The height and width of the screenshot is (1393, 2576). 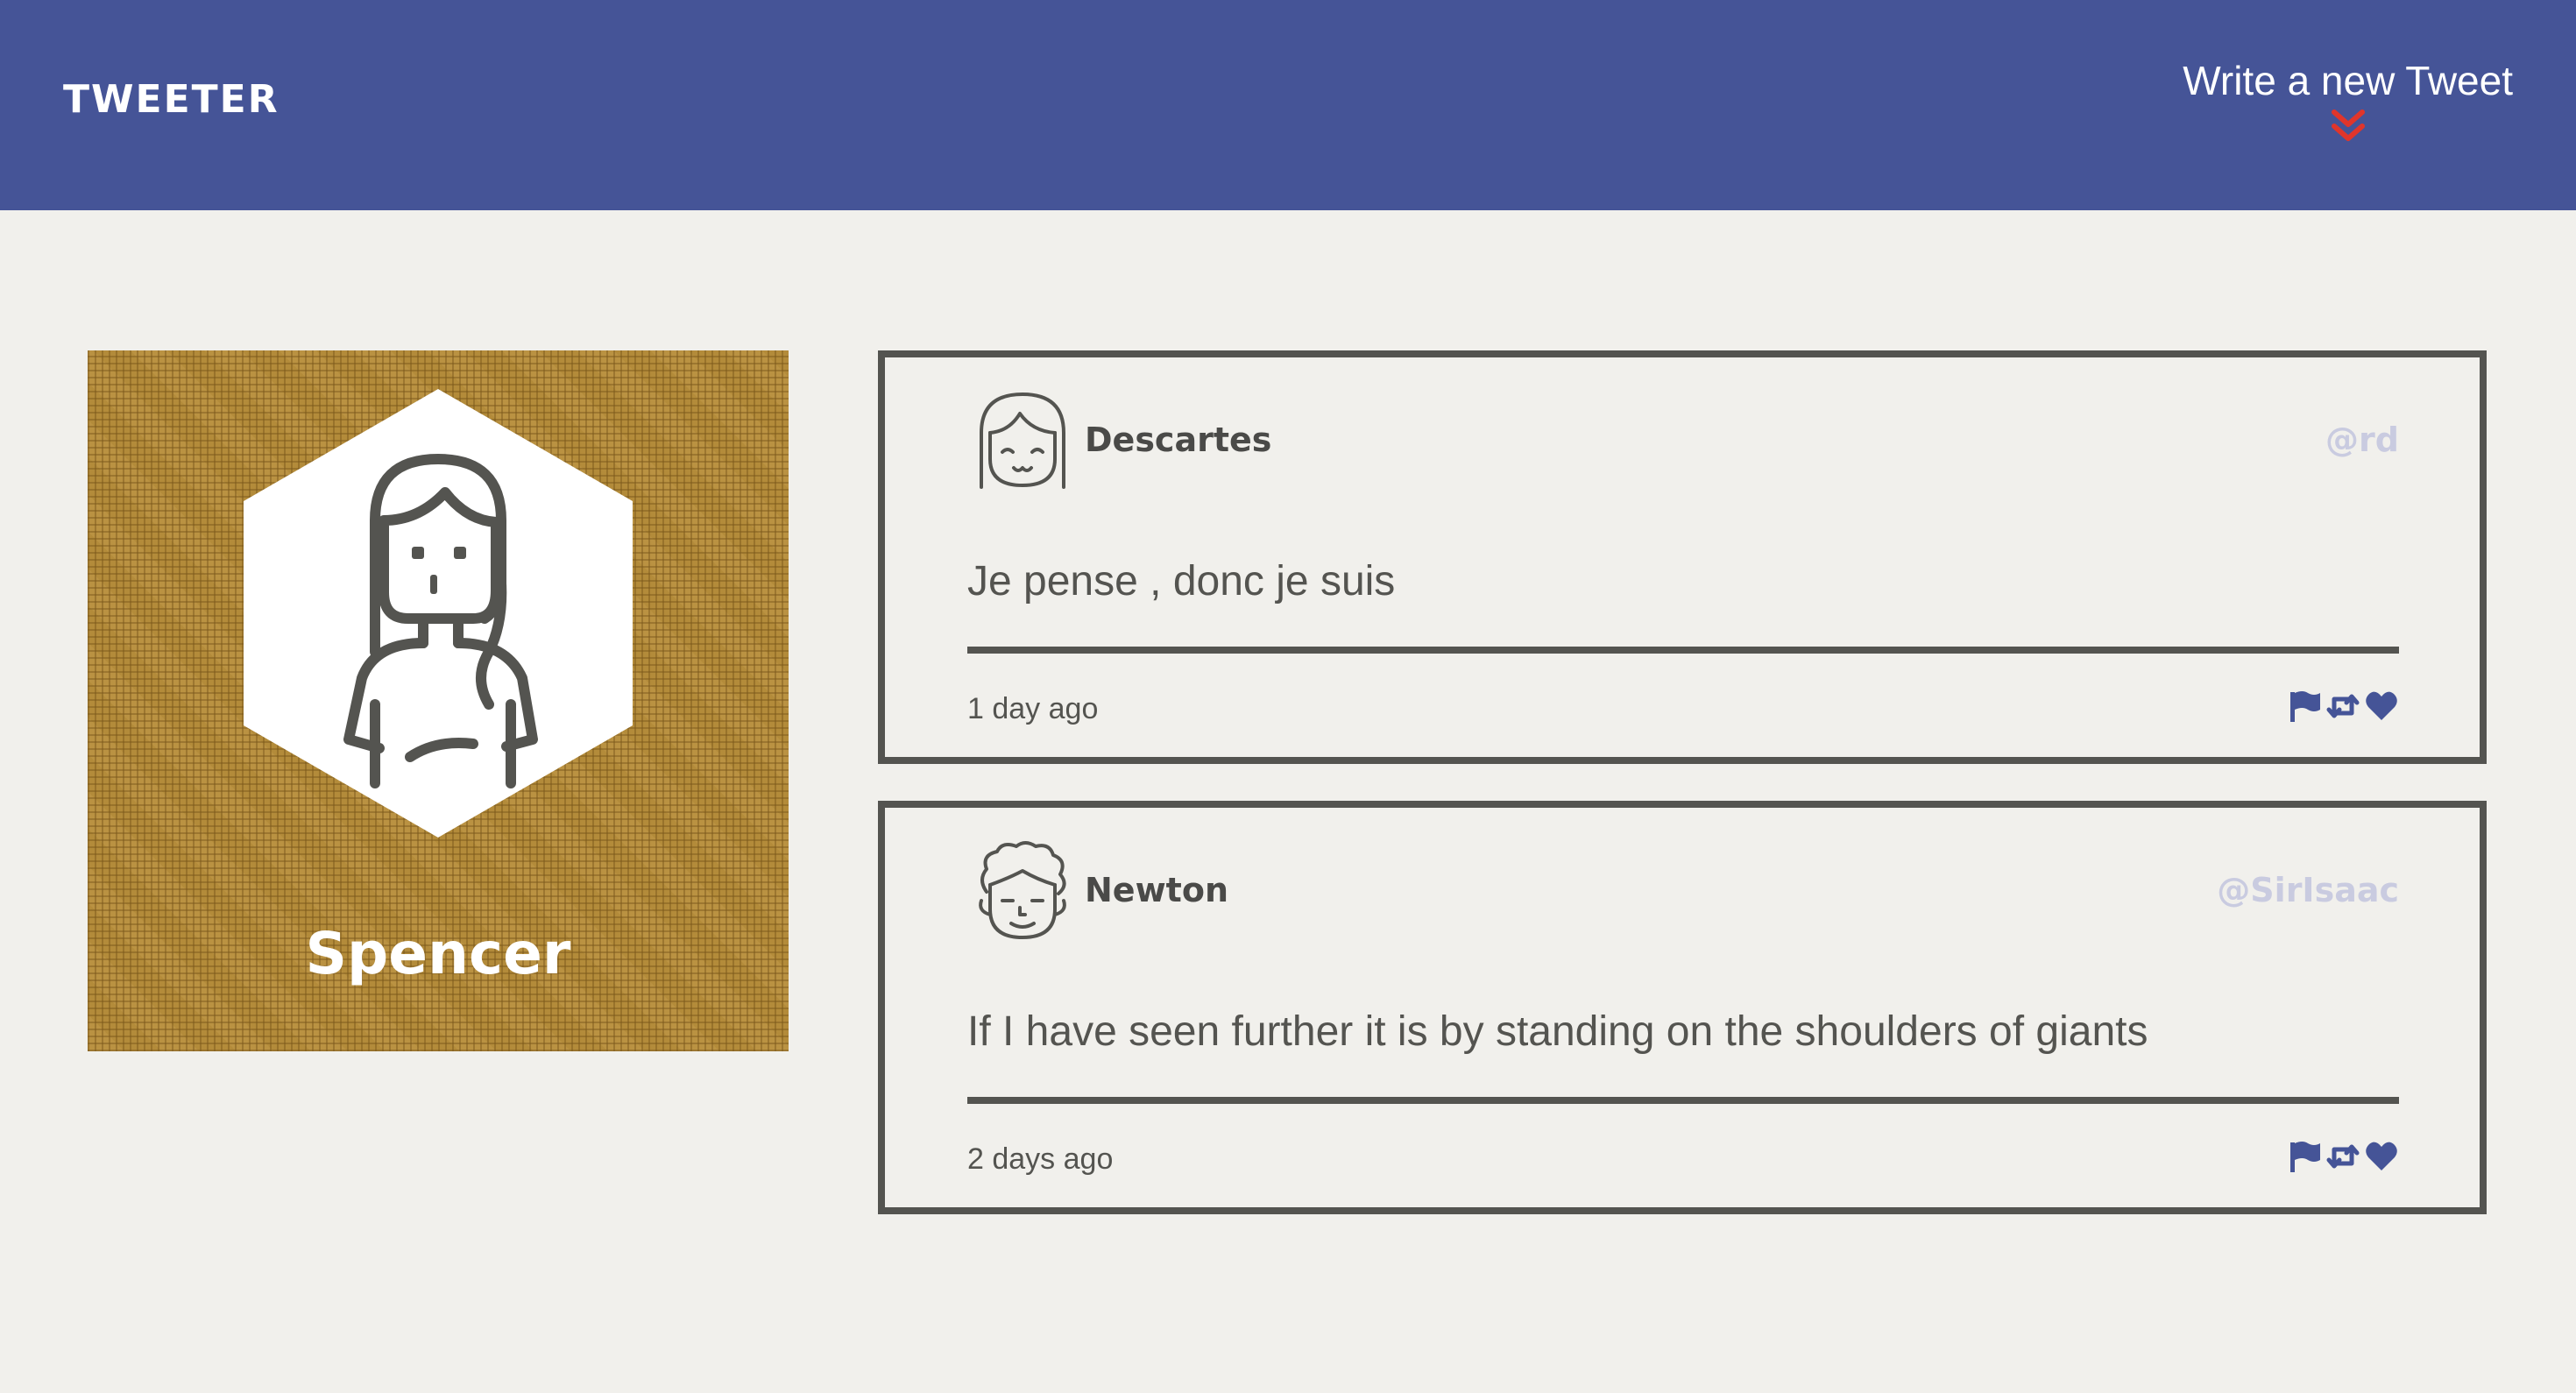 What do you see at coordinates (2348, 81) in the screenshot?
I see `compose-label: Write a new Tweet` at bounding box center [2348, 81].